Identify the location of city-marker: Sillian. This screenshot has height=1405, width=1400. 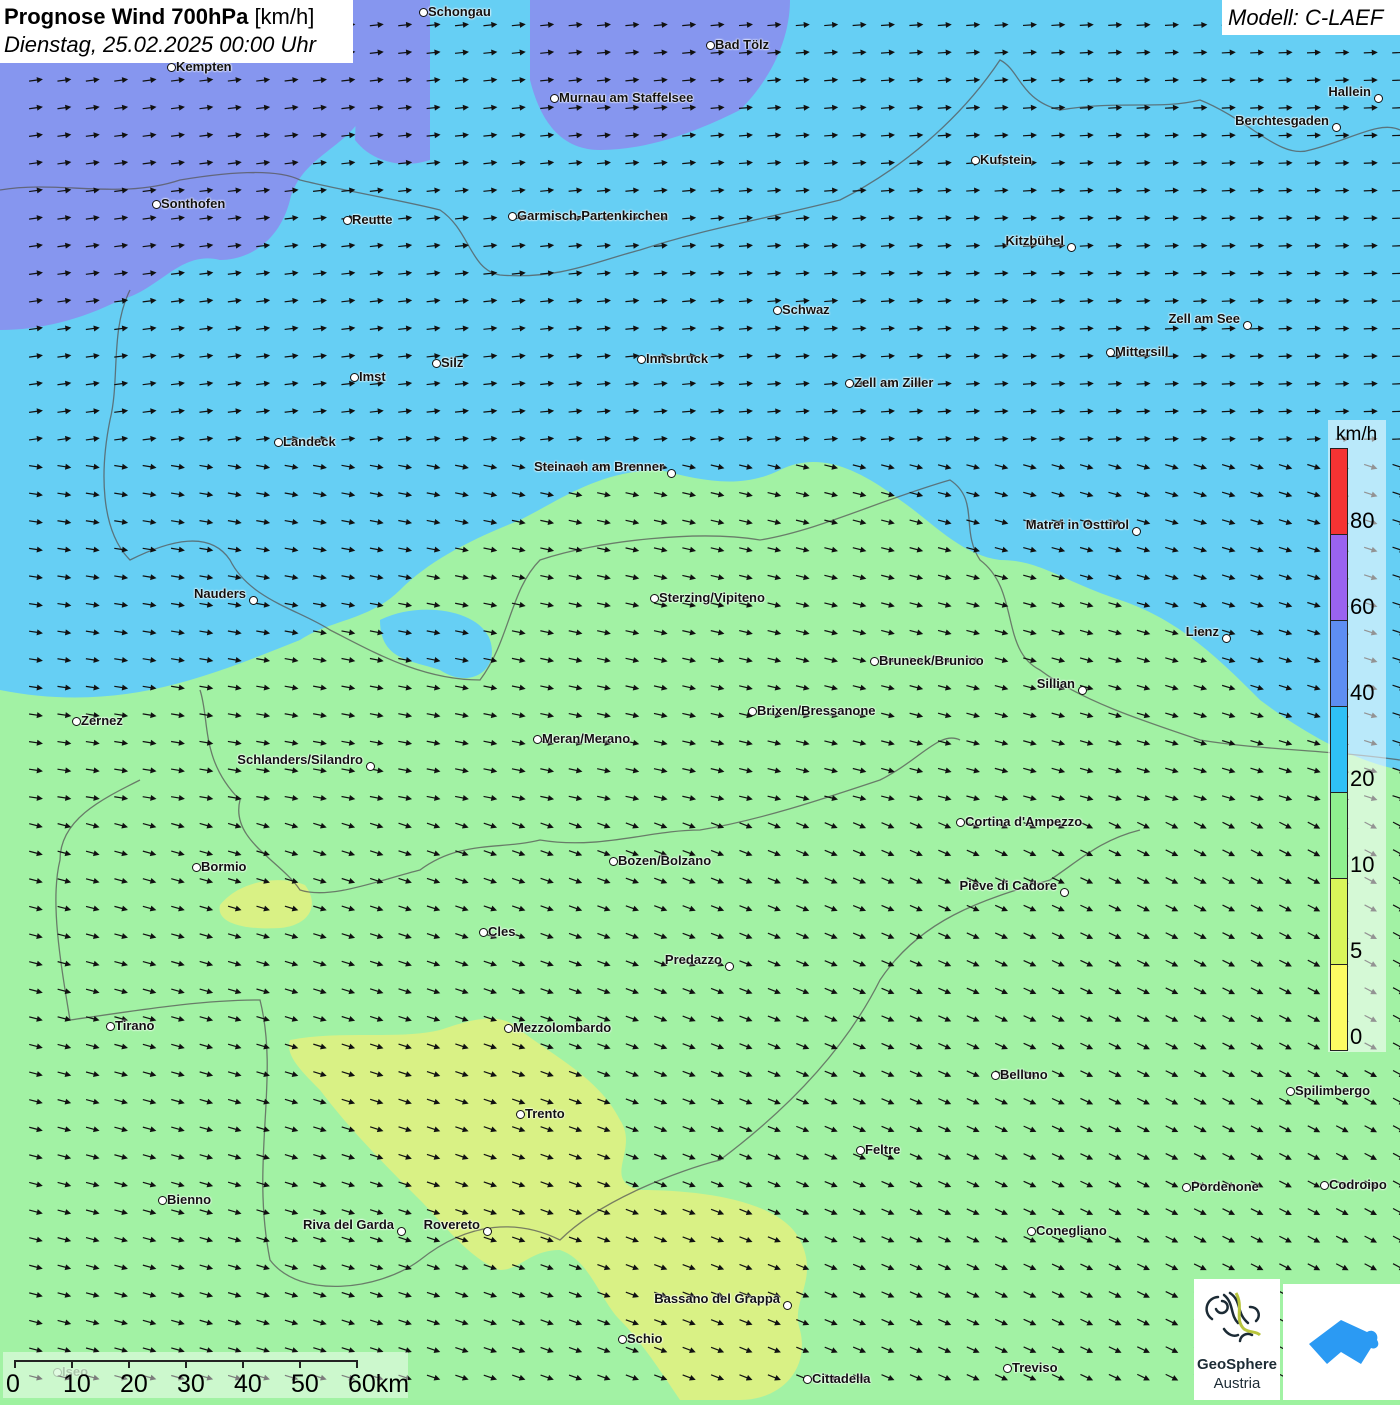
(1062, 683).